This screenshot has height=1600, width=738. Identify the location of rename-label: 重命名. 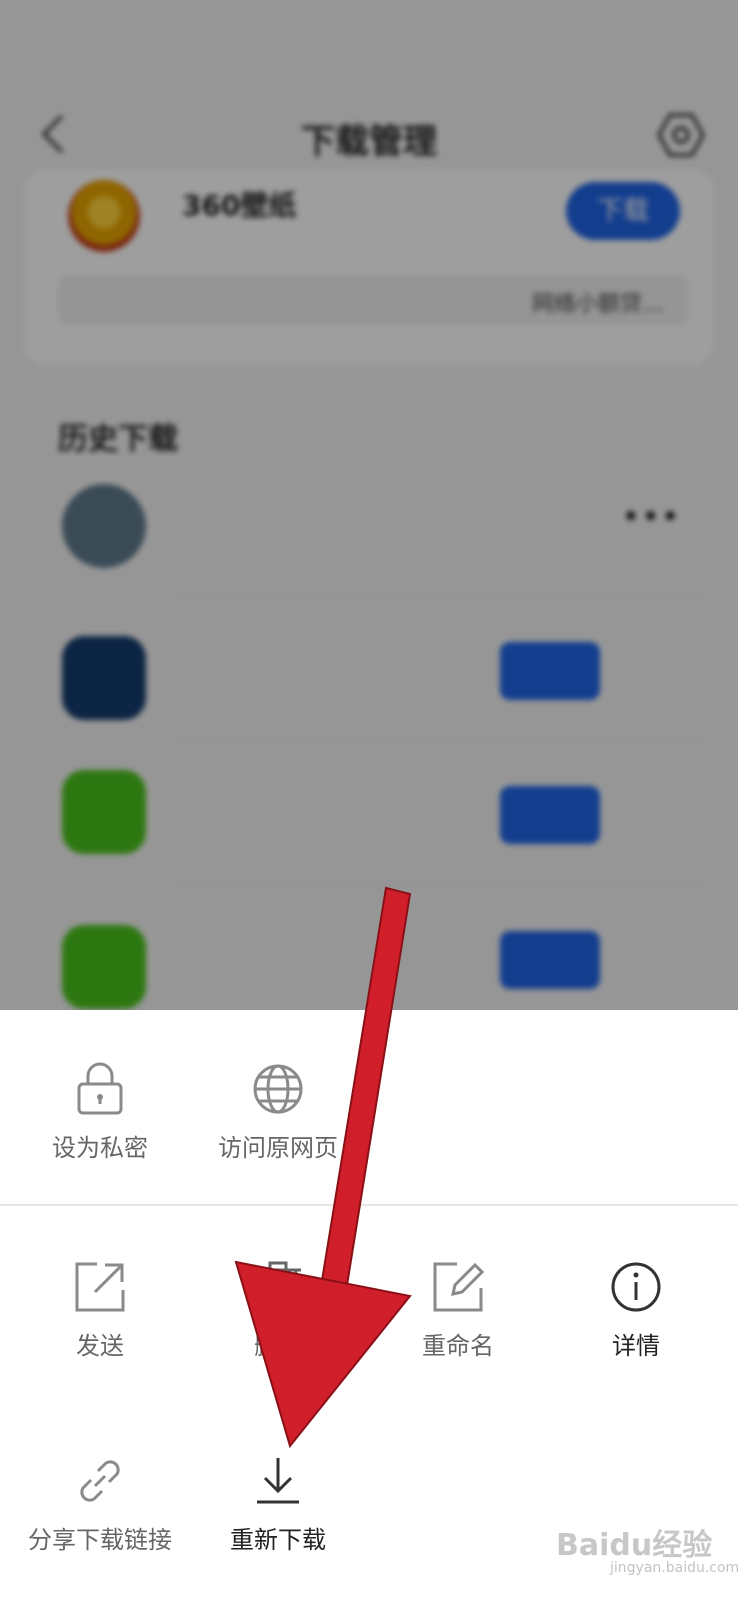
(458, 1346).